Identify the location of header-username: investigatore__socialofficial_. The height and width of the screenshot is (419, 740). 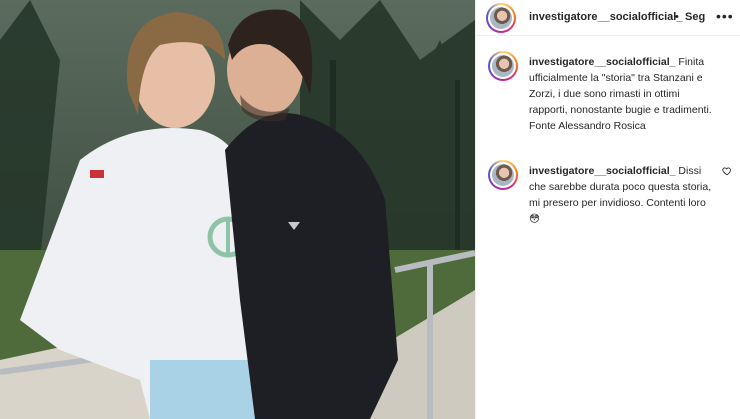
(605, 17).